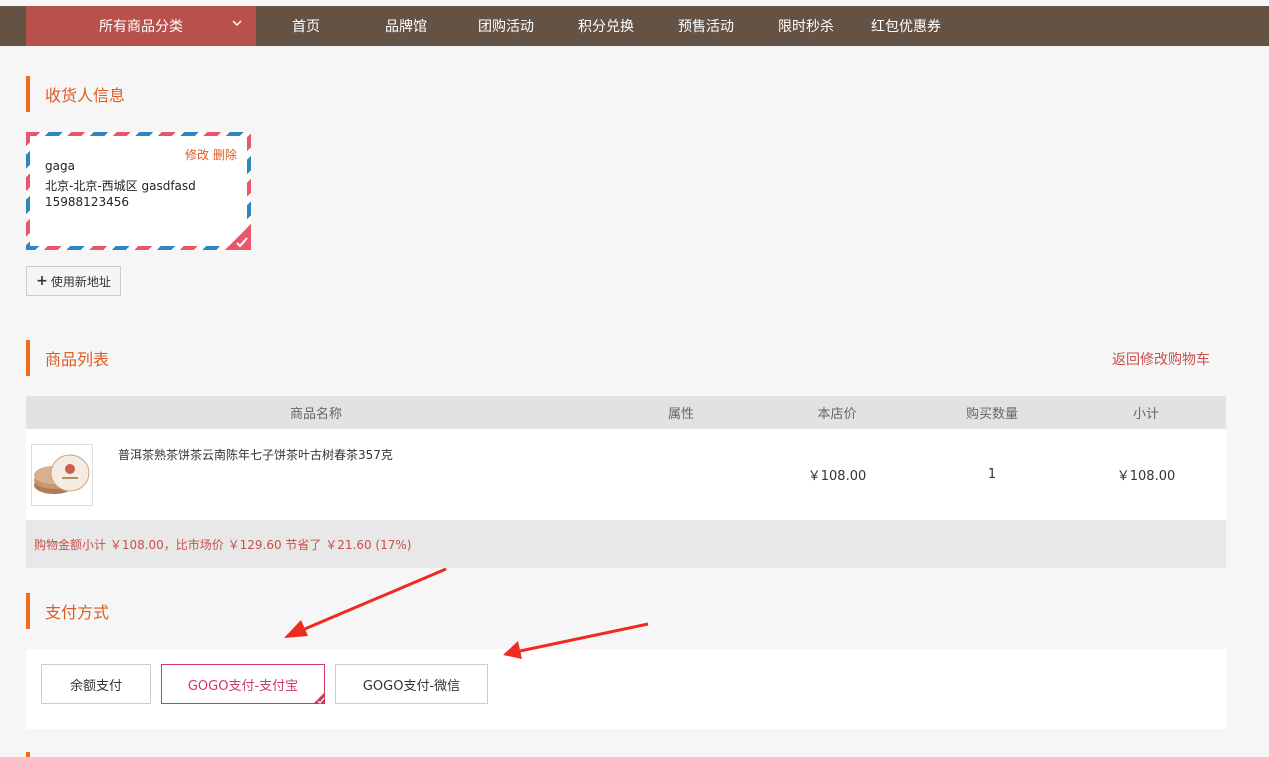 This screenshot has height=757, width=1269. I want to click on goods-section-title: 商品列表, so click(67, 358).